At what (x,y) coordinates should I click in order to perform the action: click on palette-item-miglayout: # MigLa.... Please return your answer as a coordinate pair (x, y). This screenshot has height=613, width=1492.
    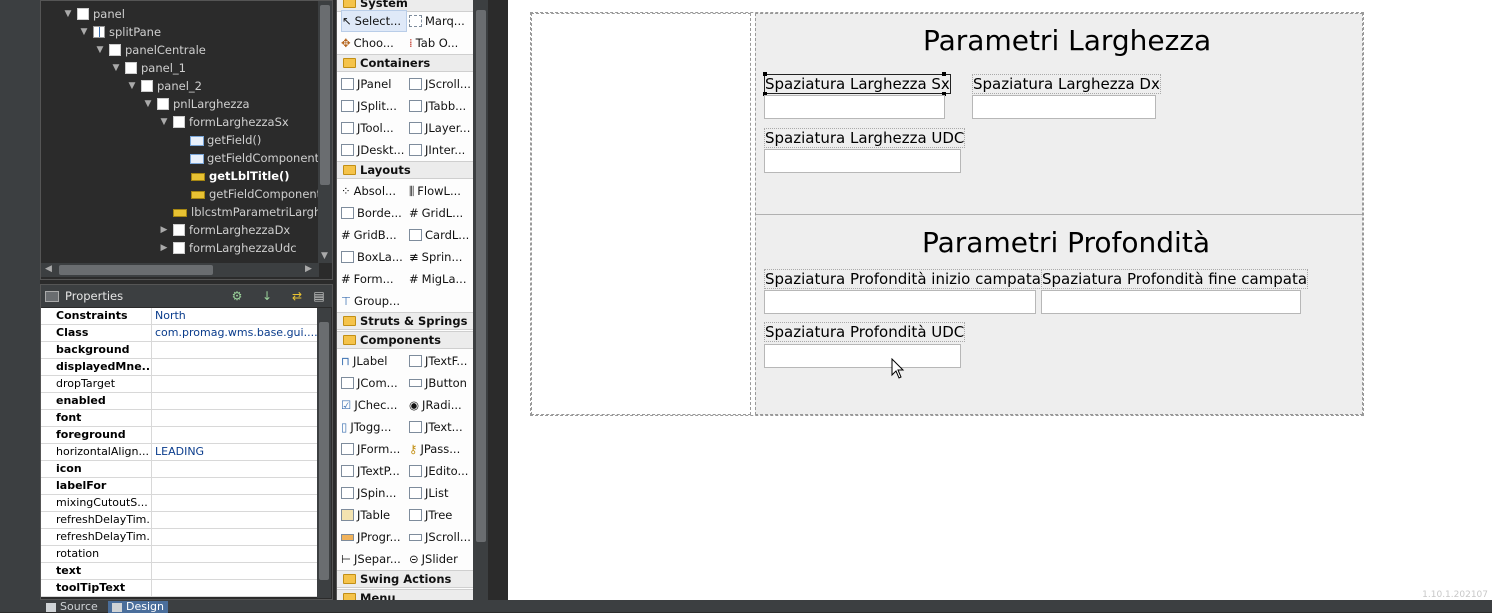
    Looking at the image, I should click on (442, 279).